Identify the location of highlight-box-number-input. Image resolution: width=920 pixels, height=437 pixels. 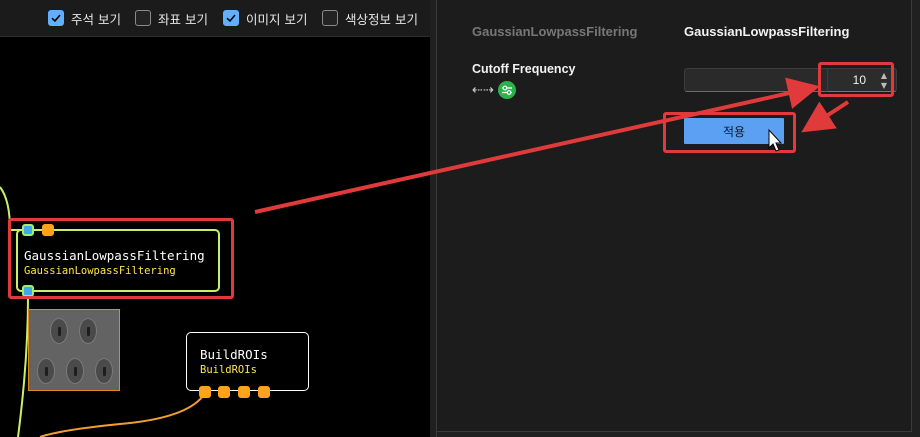
(856, 79).